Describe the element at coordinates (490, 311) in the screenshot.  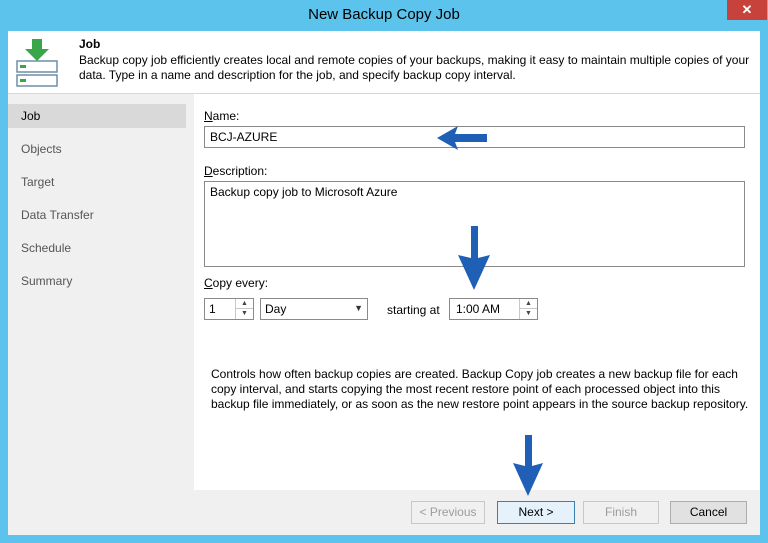
I see `annotation-arrows` at that location.